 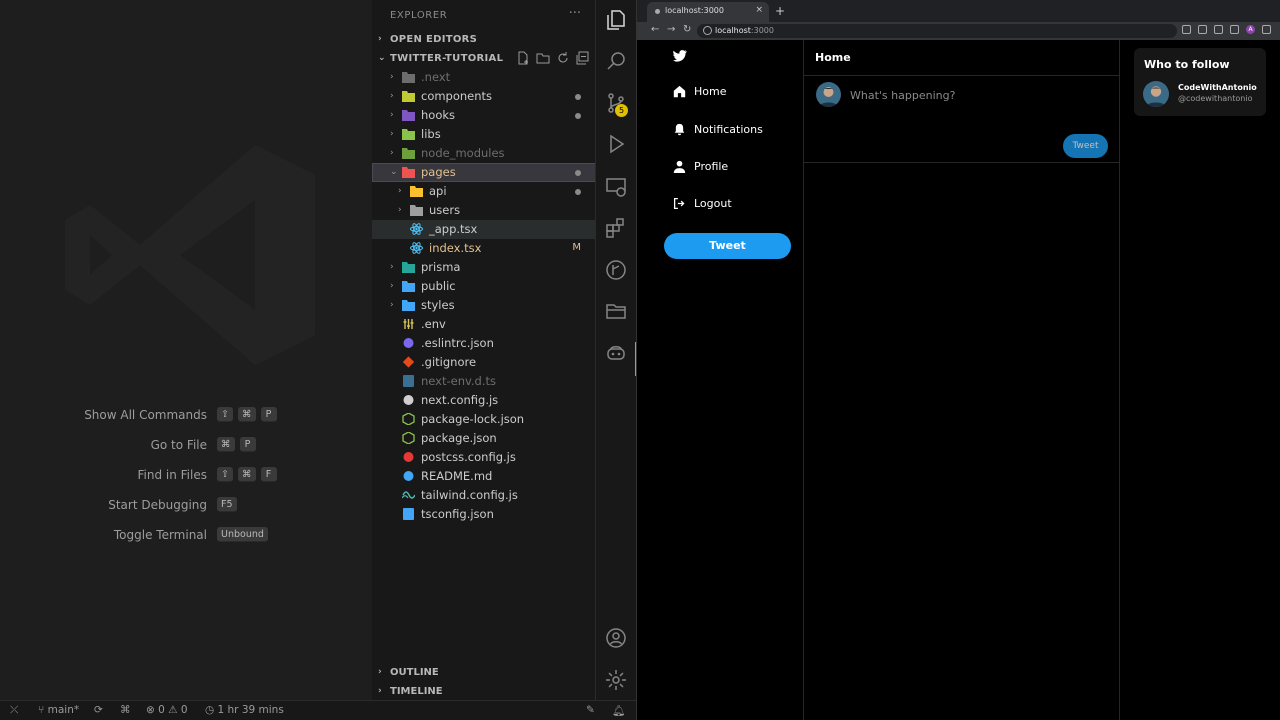 What do you see at coordinates (616, 638) in the screenshot?
I see `accounts-icon` at bounding box center [616, 638].